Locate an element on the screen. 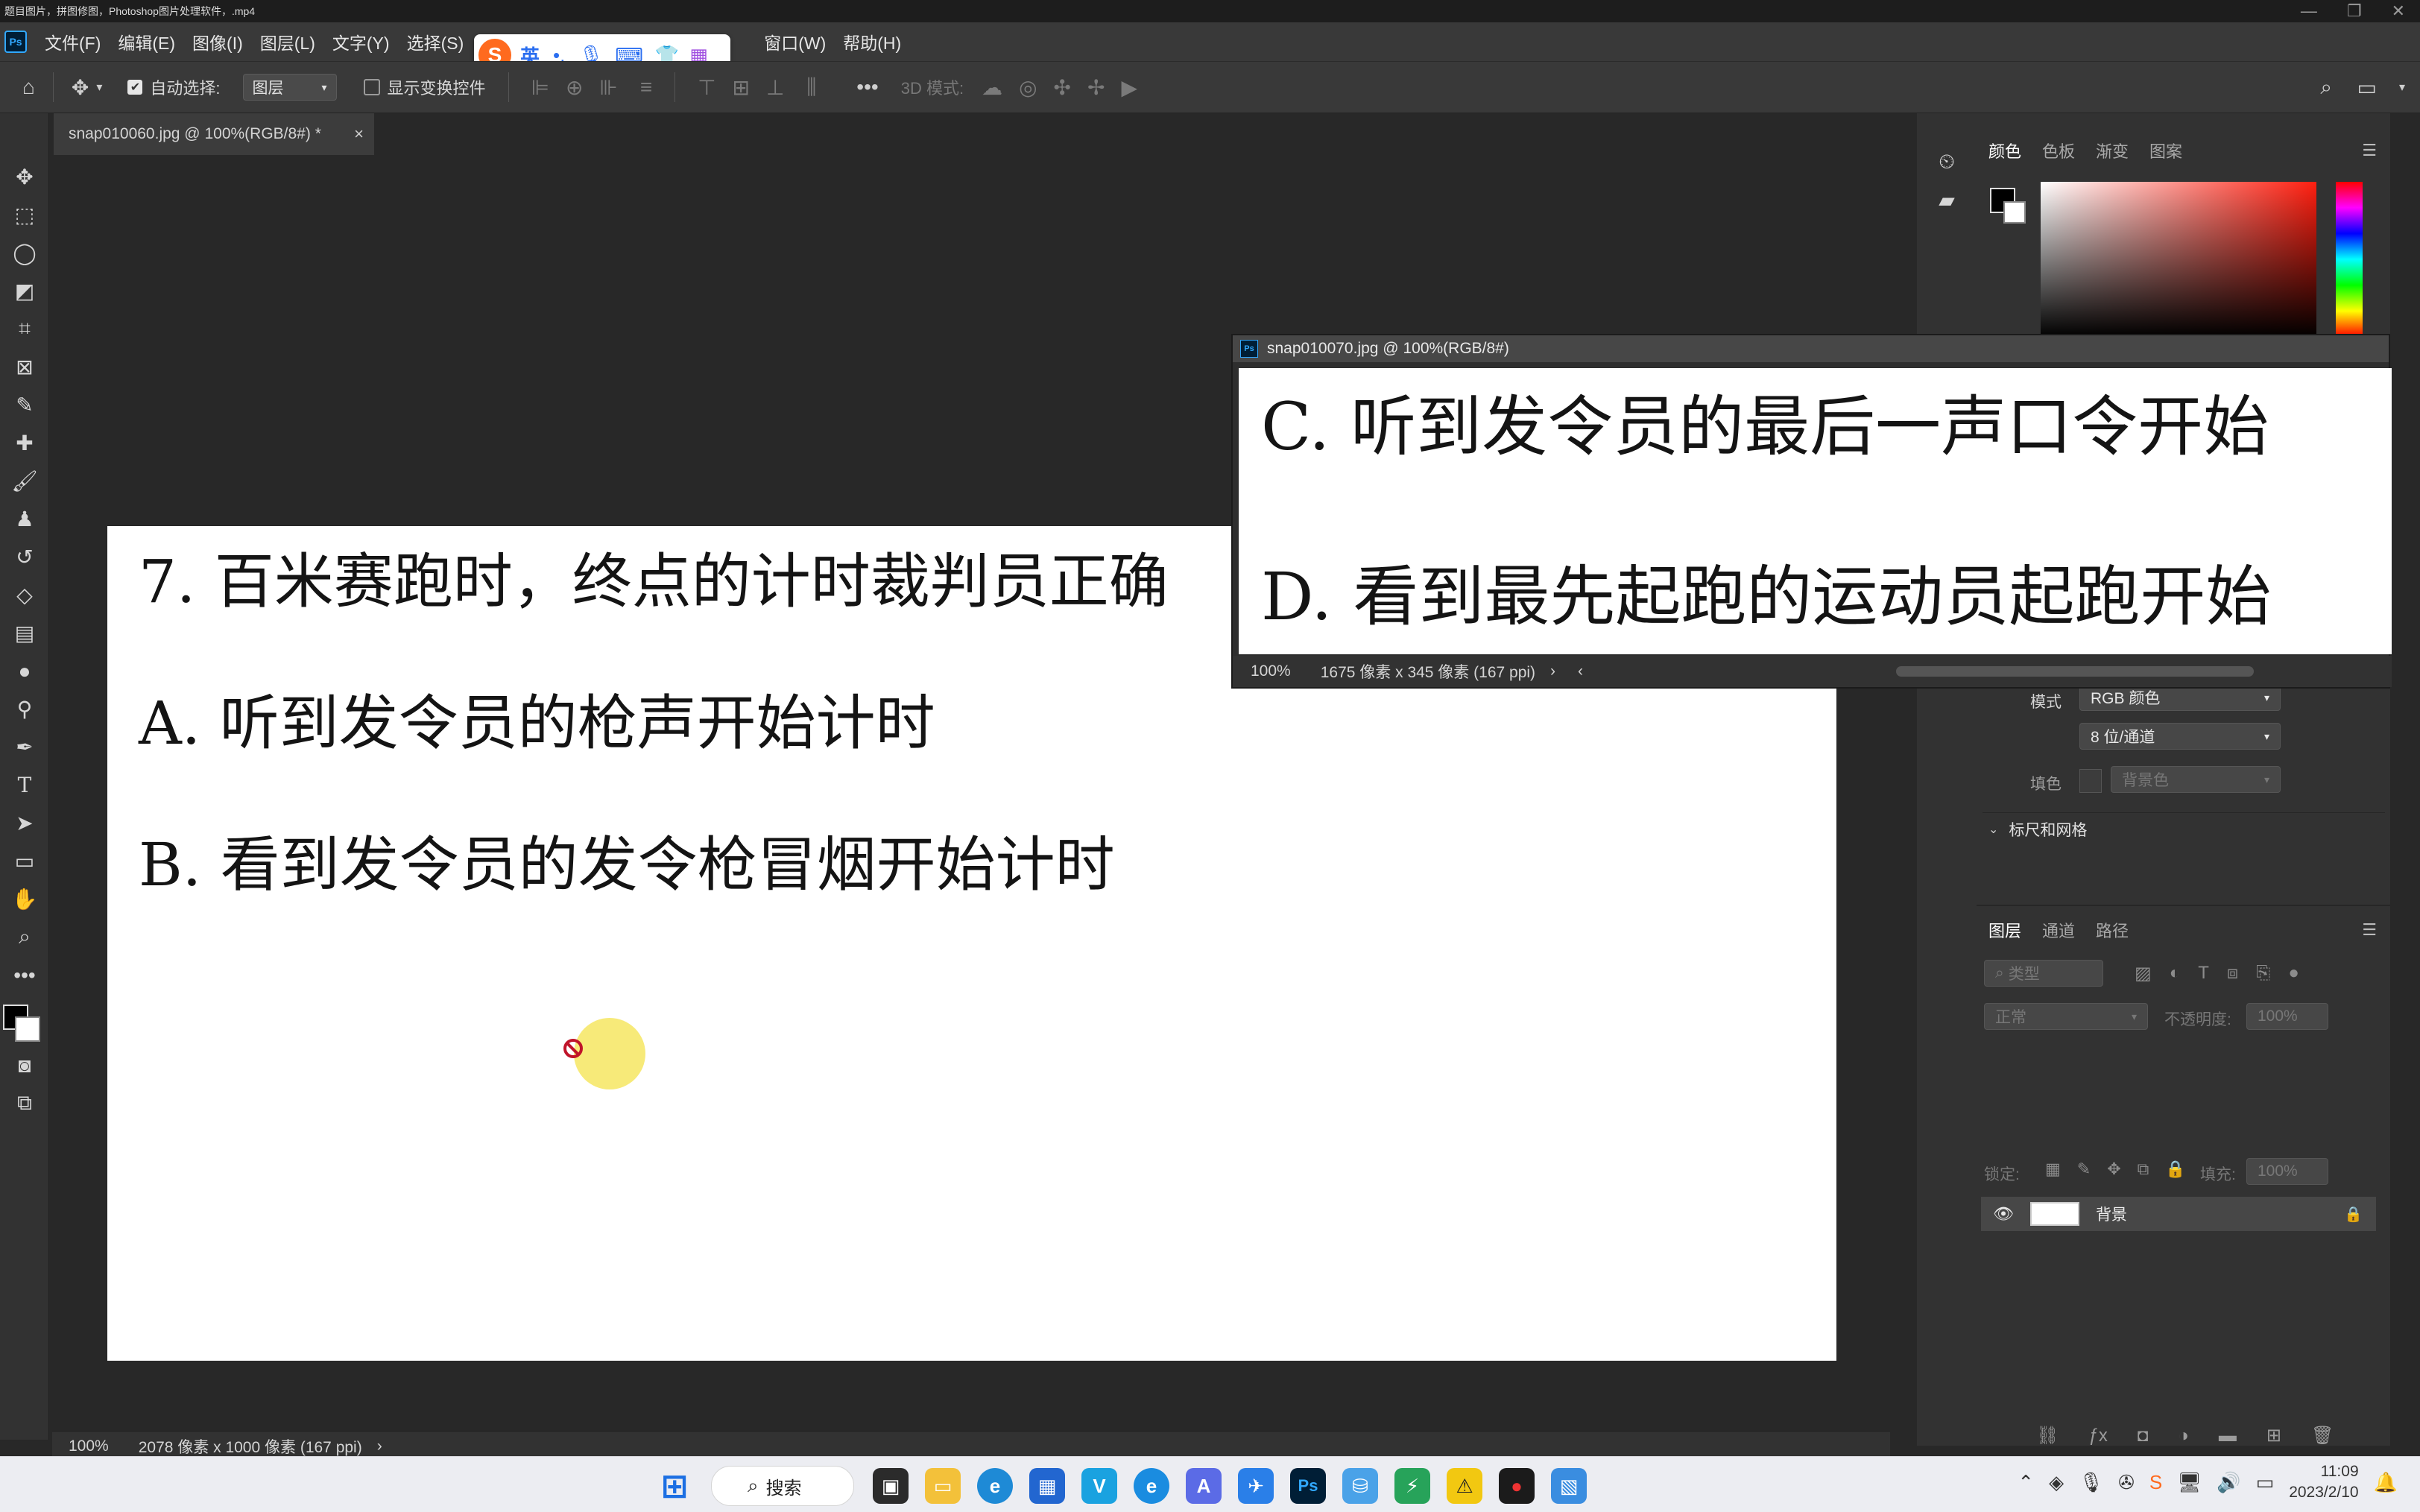  3d-pan-icon: ✣ is located at coordinates (1062, 87).